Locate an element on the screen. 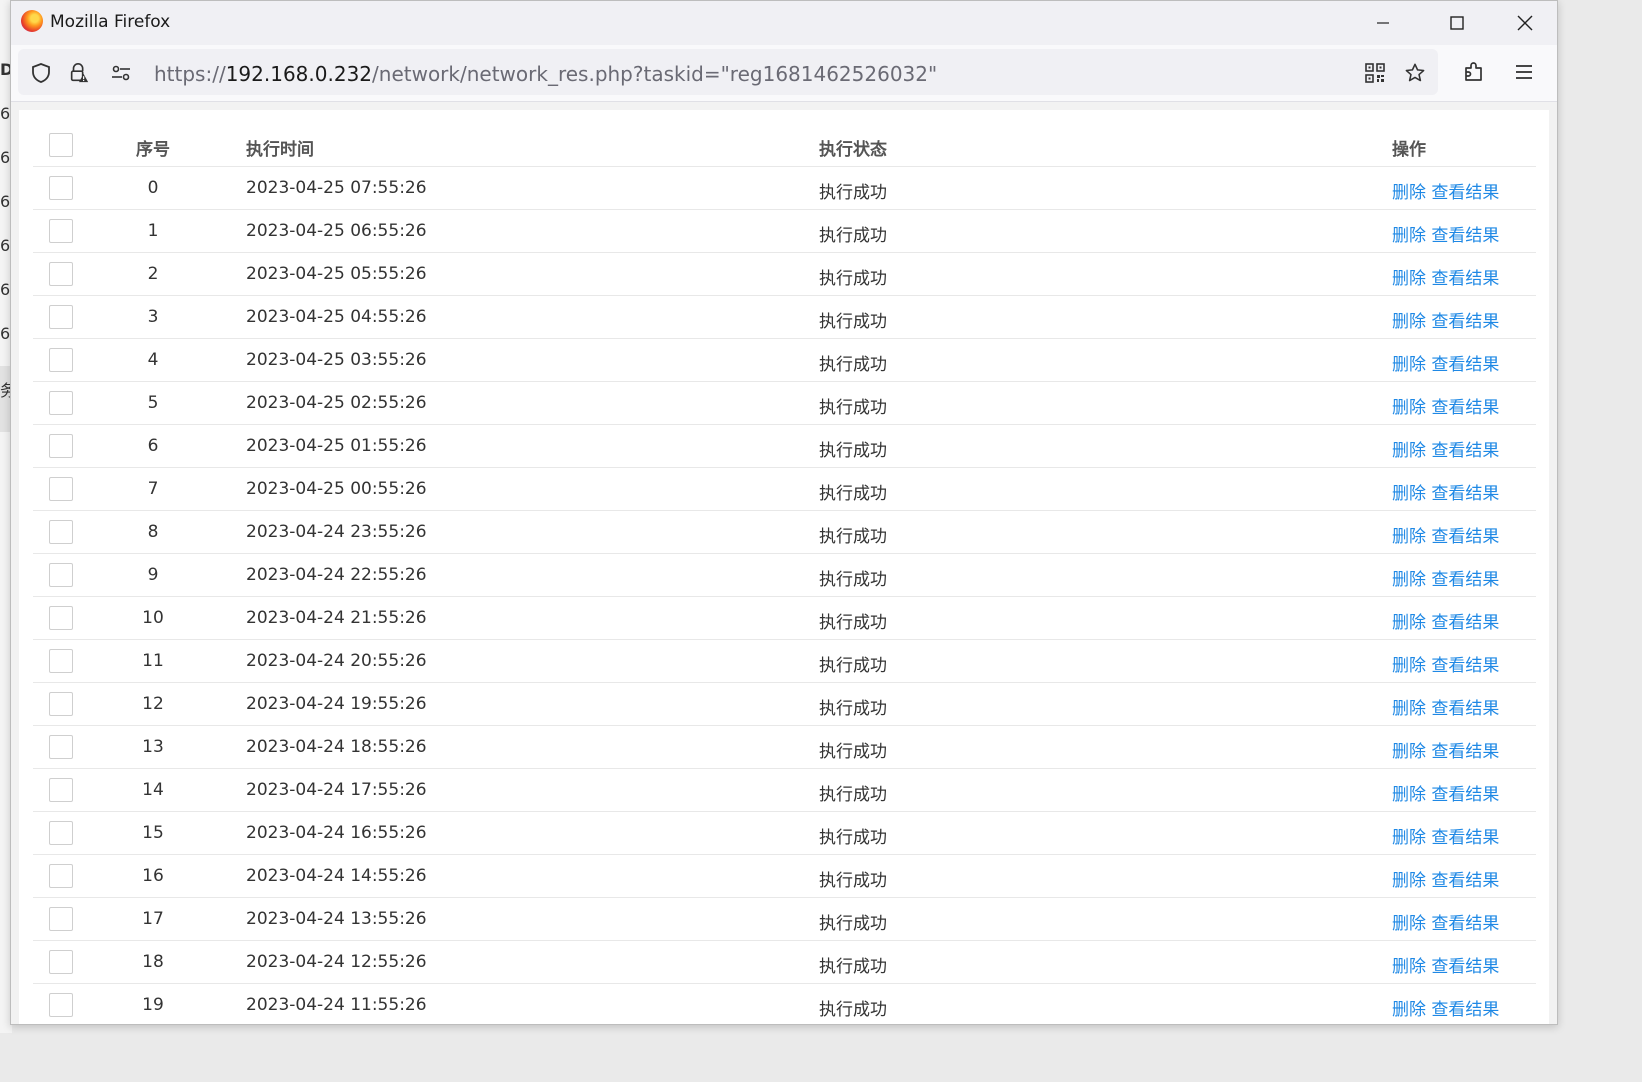  row-time: 2023-04-24 16:55:26 is located at coordinates (336, 833).